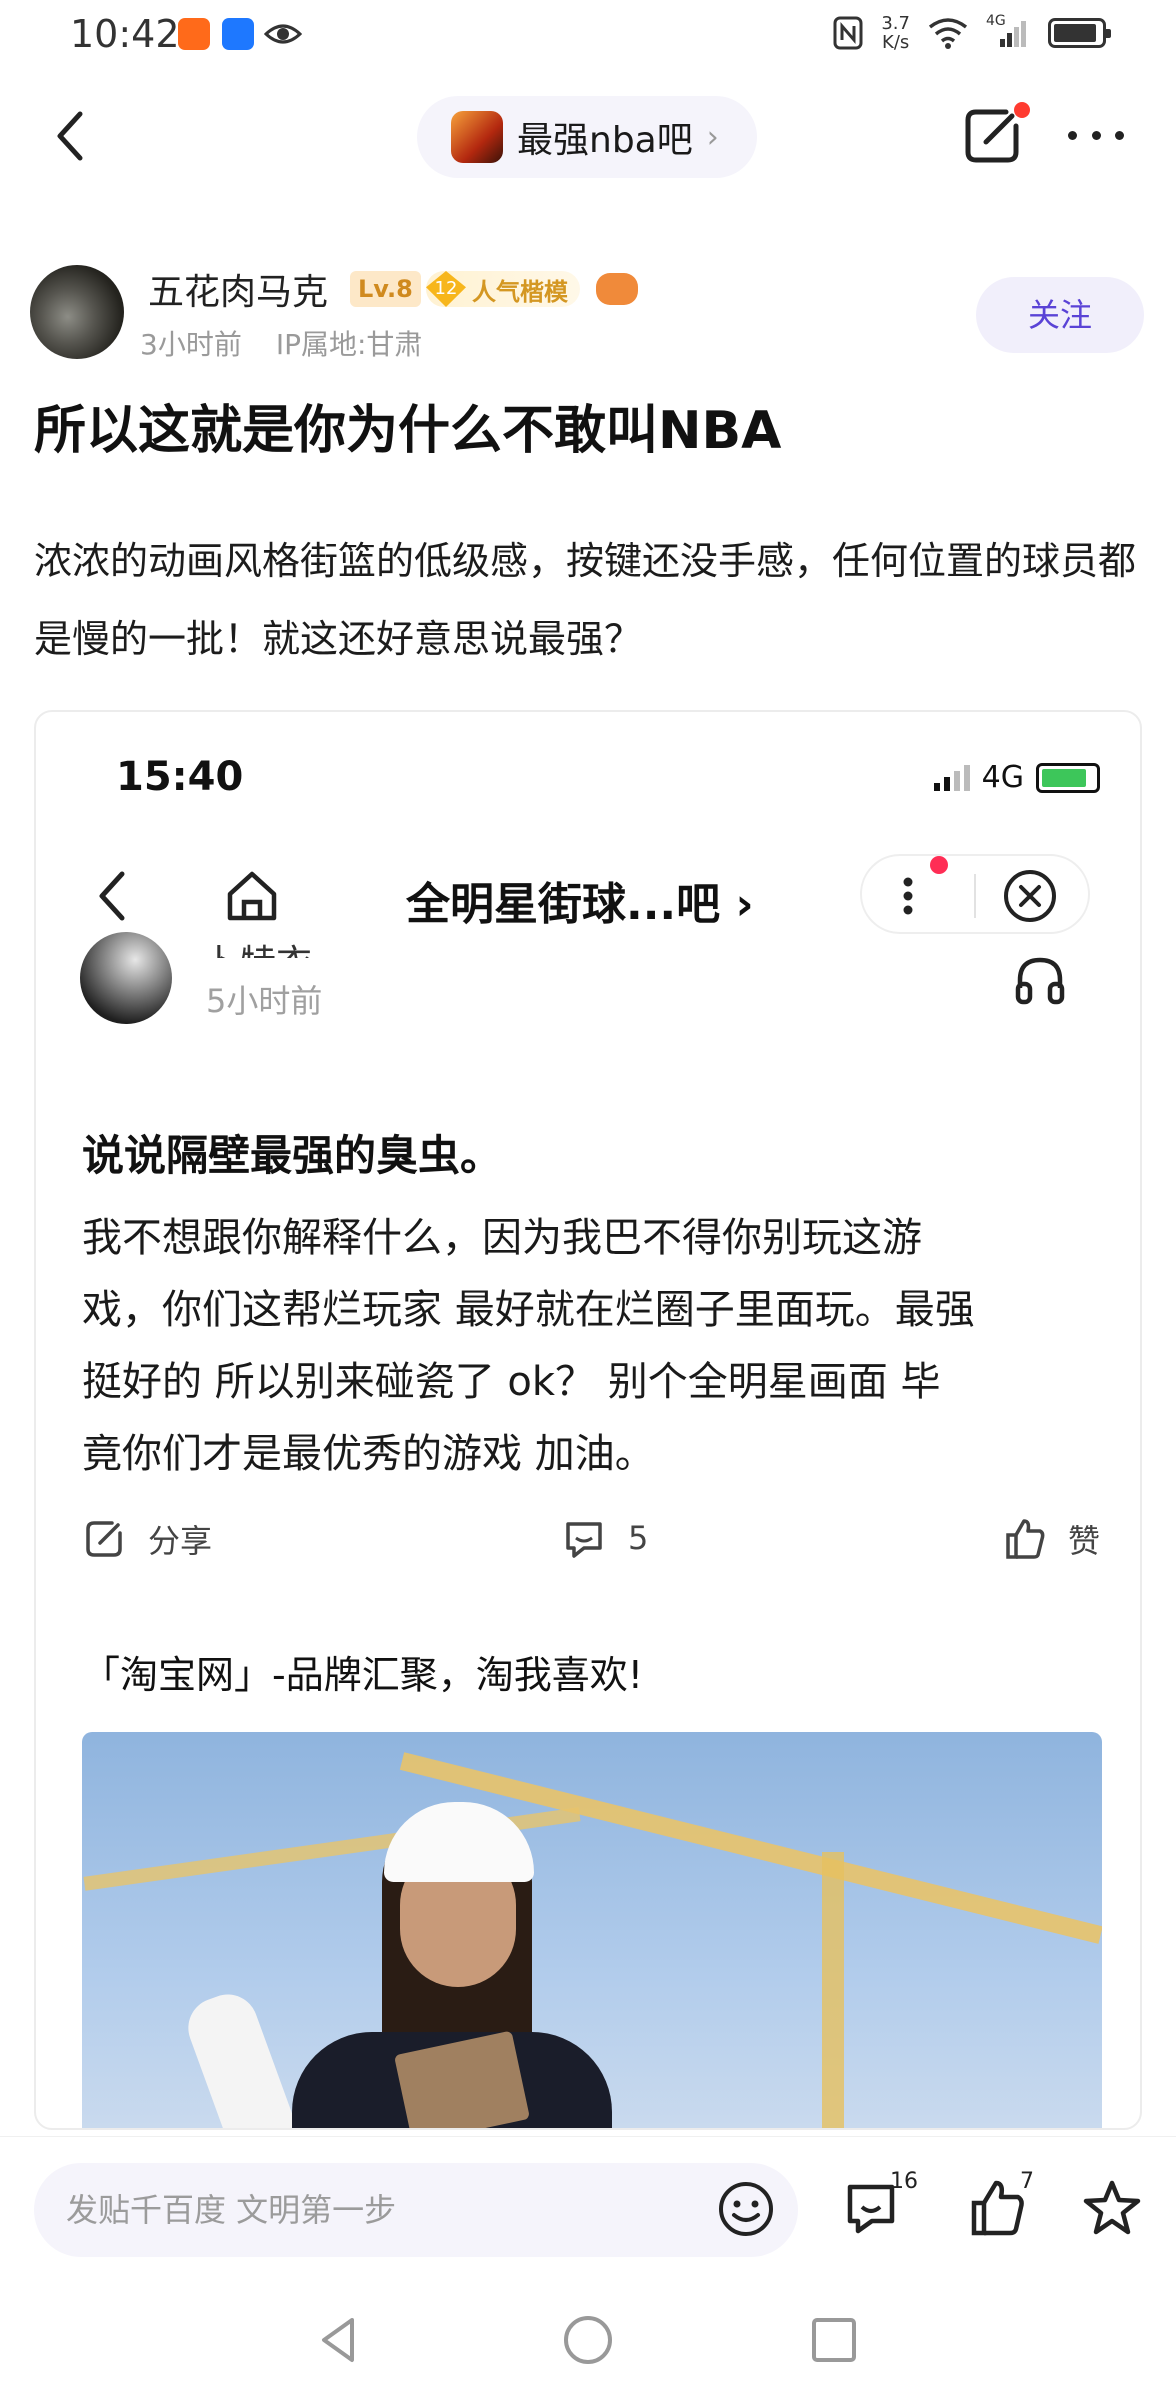 The image size is (1176, 2400). Describe the element at coordinates (126, 978) in the screenshot. I see `embedded-avatar` at that location.